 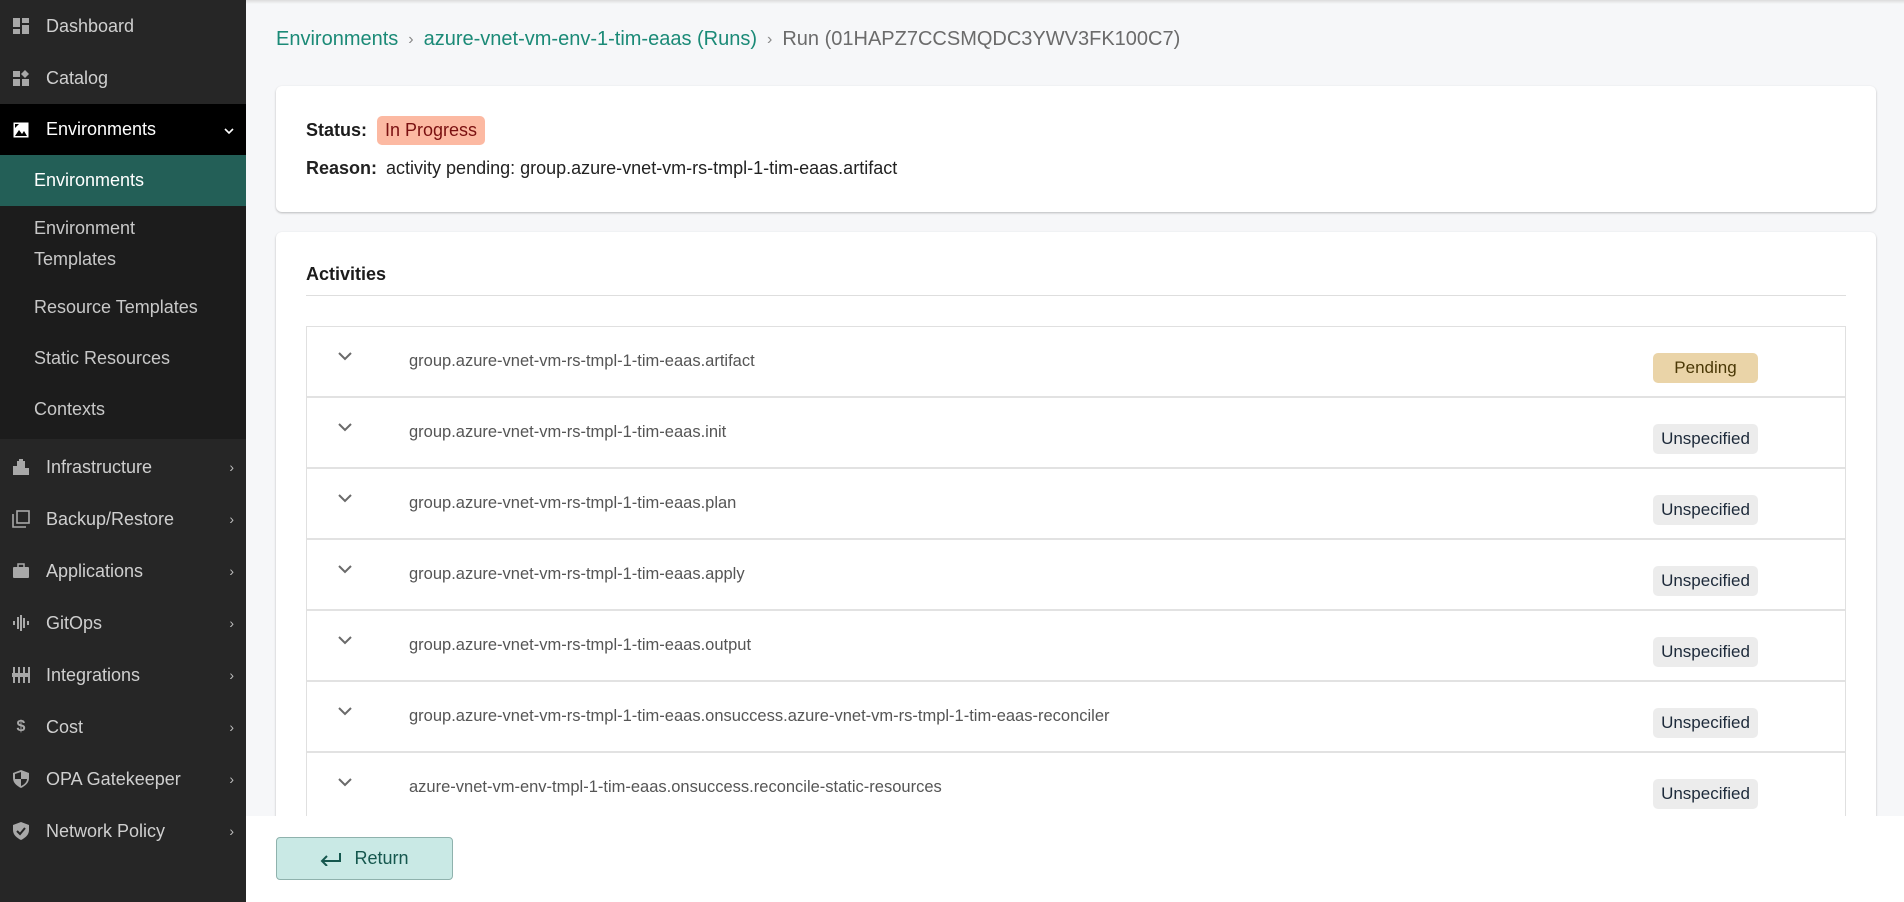 What do you see at coordinates (123, 358) in the screenshot?
I see `sidebar-subitem-static-resources: Static Resources` at bounding box center [123, 358].